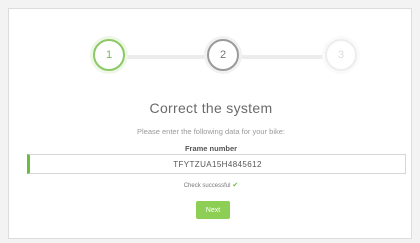 This screenshot has height=243, width=420. I want to click on step-1-label: 1, so click(109, 55).